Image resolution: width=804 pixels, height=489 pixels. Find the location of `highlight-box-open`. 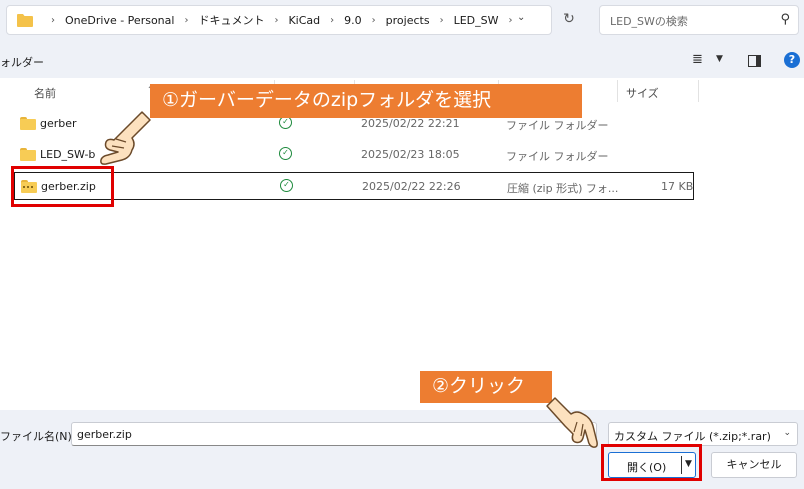

highlight-box-open is located at coordinates (651, 462).